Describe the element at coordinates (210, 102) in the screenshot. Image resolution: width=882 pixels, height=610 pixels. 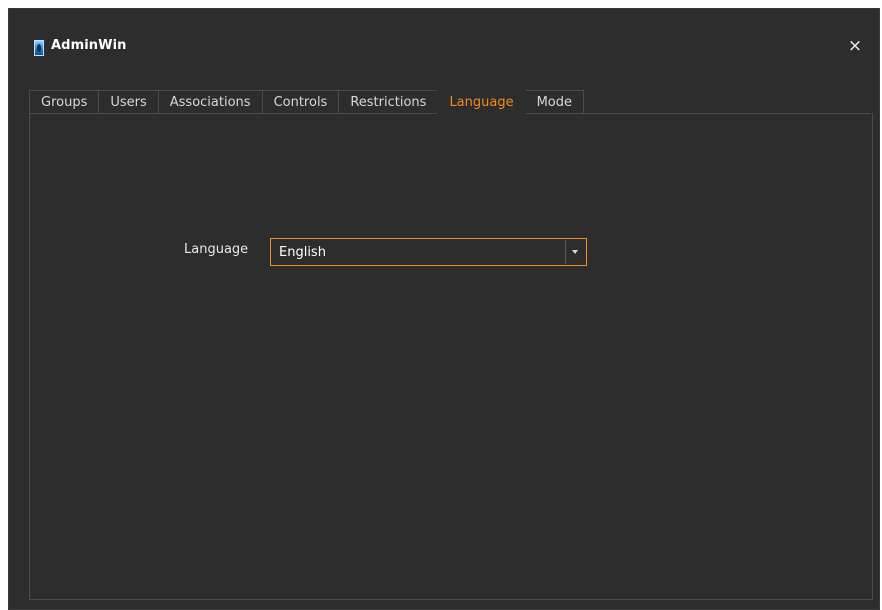
I see `tab-associations: Associations` at that location.